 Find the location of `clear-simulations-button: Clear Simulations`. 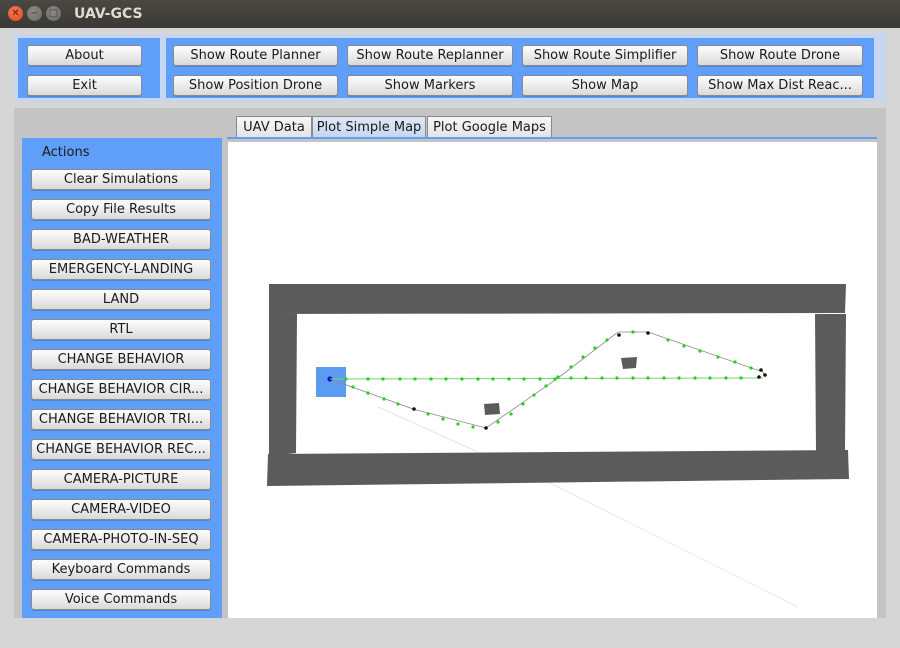

clear-simulations-button: Clear Simulations is located at coordinates (121, 179).